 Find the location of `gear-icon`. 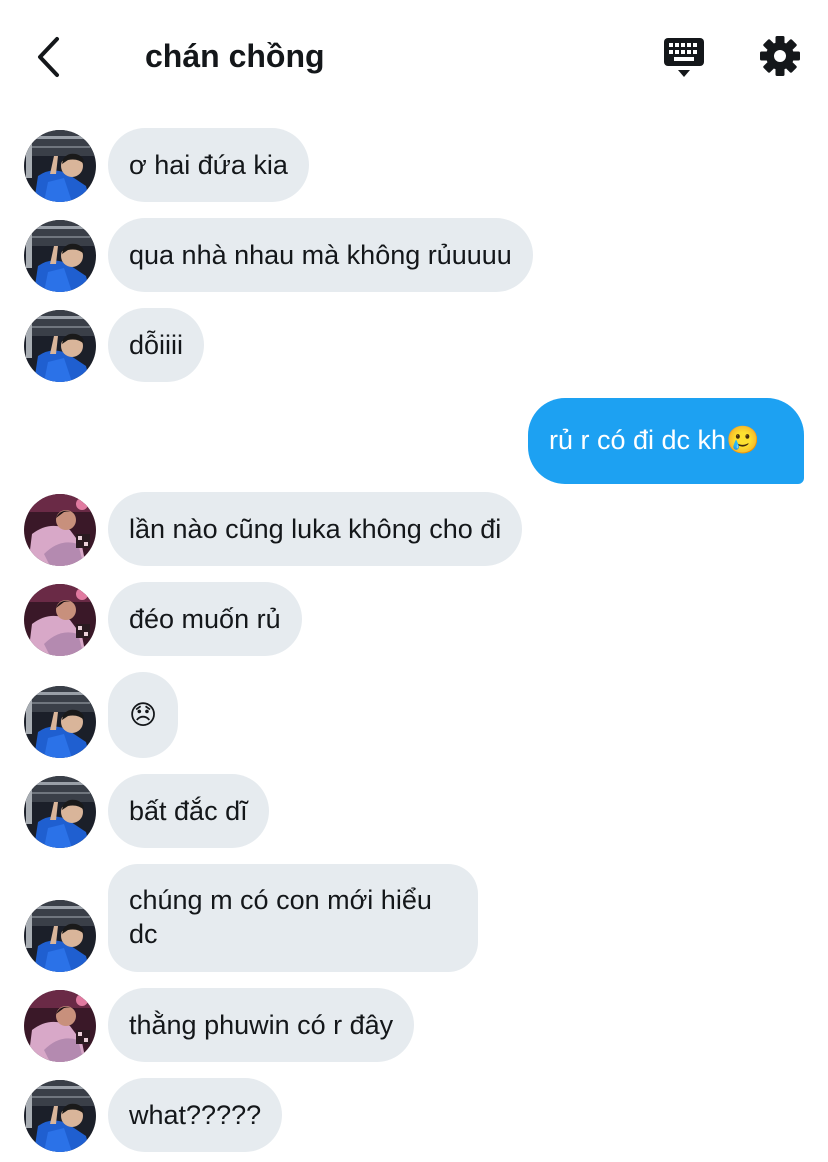

gear-icon is located at coordinates (780, 56).